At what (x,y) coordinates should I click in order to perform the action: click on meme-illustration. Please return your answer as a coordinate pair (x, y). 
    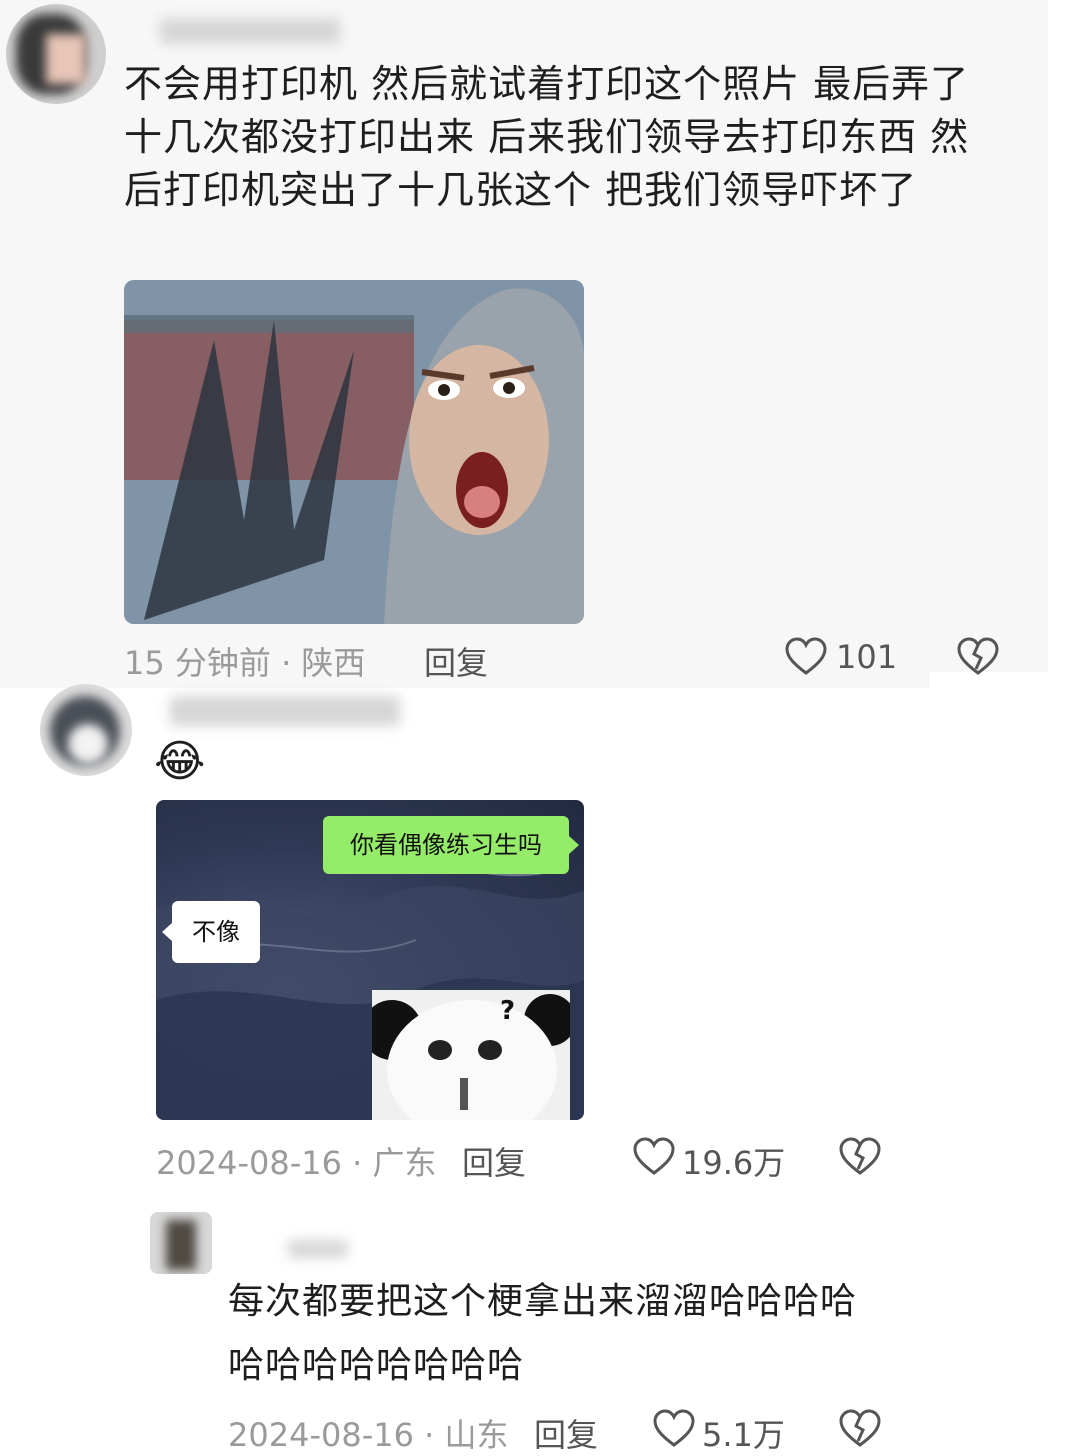
    Looking at the image, I should click on (354, 452).